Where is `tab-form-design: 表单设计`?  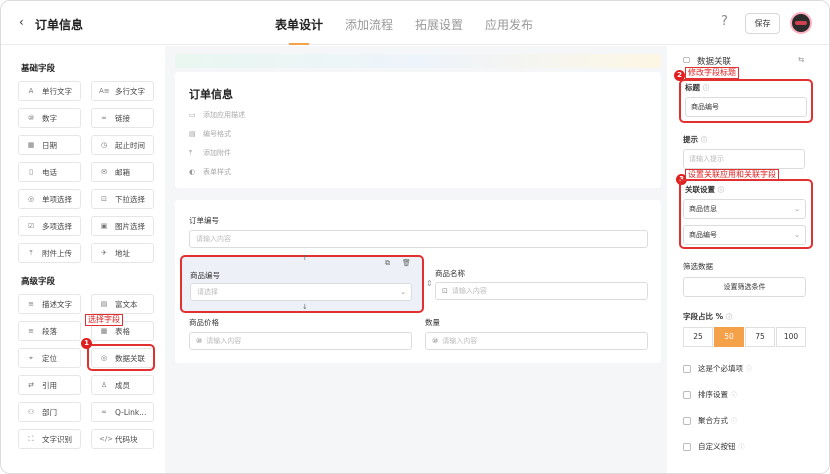
tab-form-design: 表单设计 is located at coordinates (299, 30).